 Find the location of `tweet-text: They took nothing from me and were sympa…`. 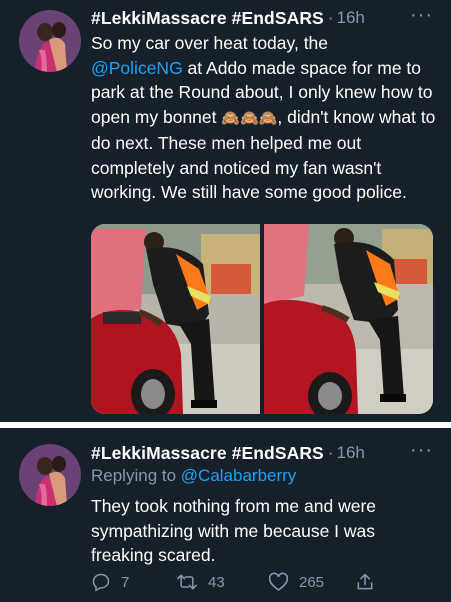

tweet-text: They took nothing from me and were sympa… is located at coordinates (234, 530).